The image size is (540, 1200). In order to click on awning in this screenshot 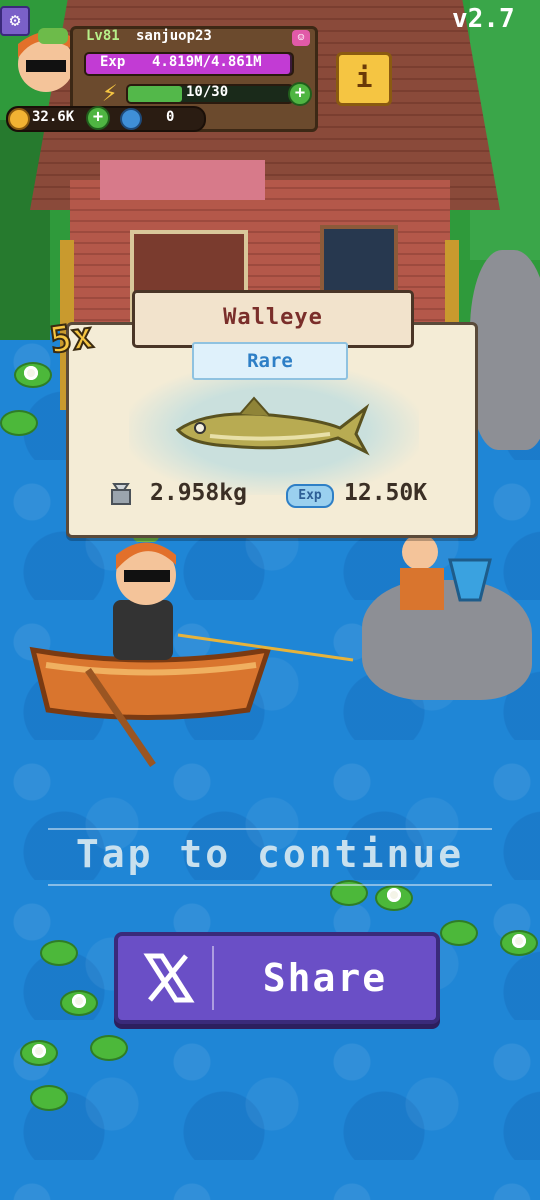, I will do `click(182, 180)`.